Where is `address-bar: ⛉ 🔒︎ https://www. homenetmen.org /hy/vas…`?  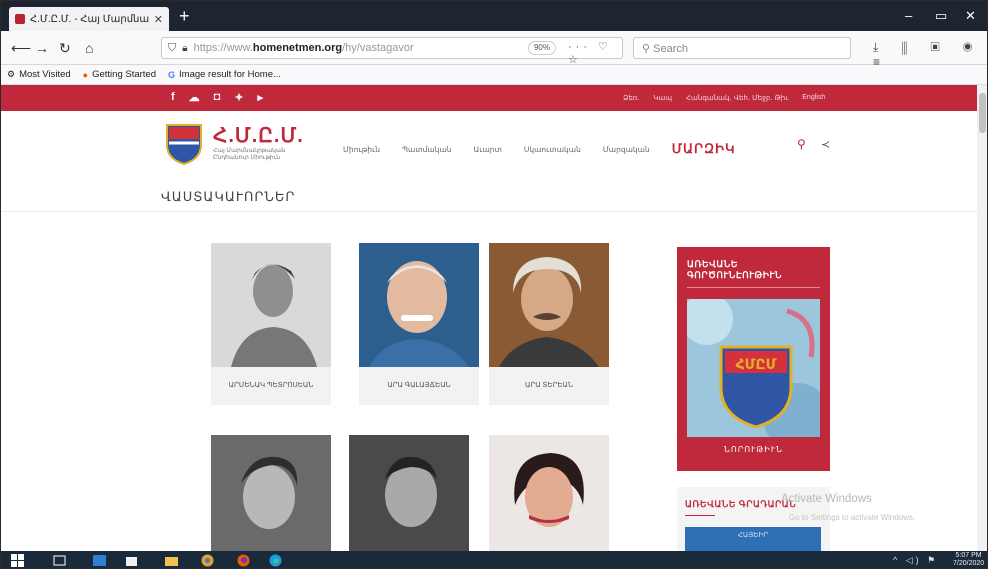 address-bar: ⛉ 🔒︎ https://www. homenetmen.org /hy/vas… is located at coordinates (392, 51).